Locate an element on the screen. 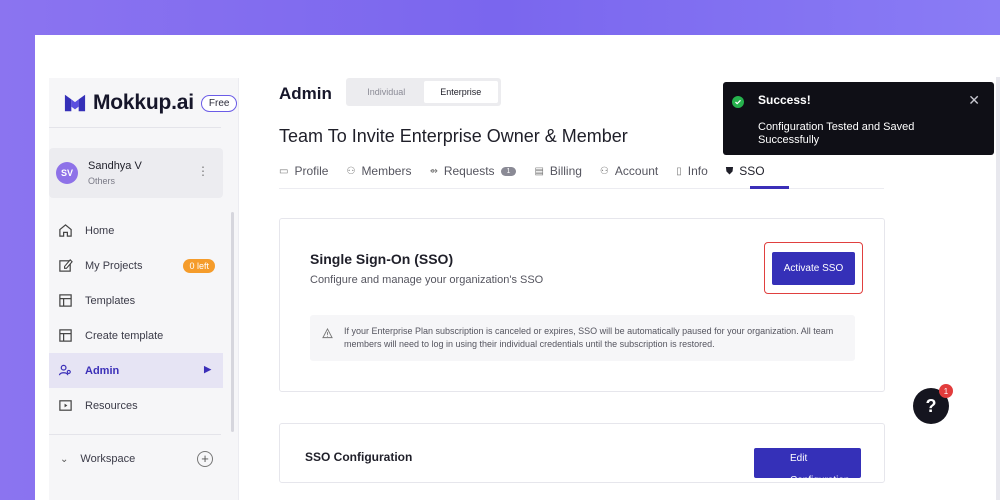 Image resolution: width=1000 pixels, height=500 pixels. tab-label: Billing is located at coordinates (565, 171).